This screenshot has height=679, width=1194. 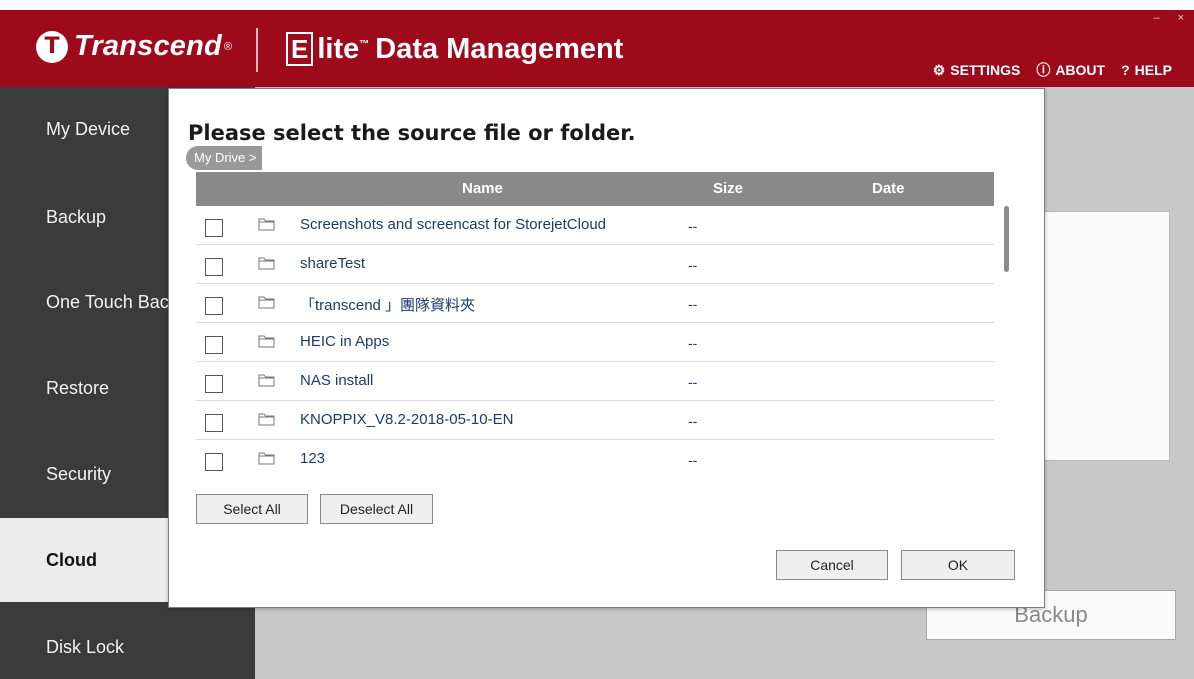 What do you see at coordinates (832, 565) in the screenshot?
I see `cancel-button: Cancel` at bounding box center [832, 565].